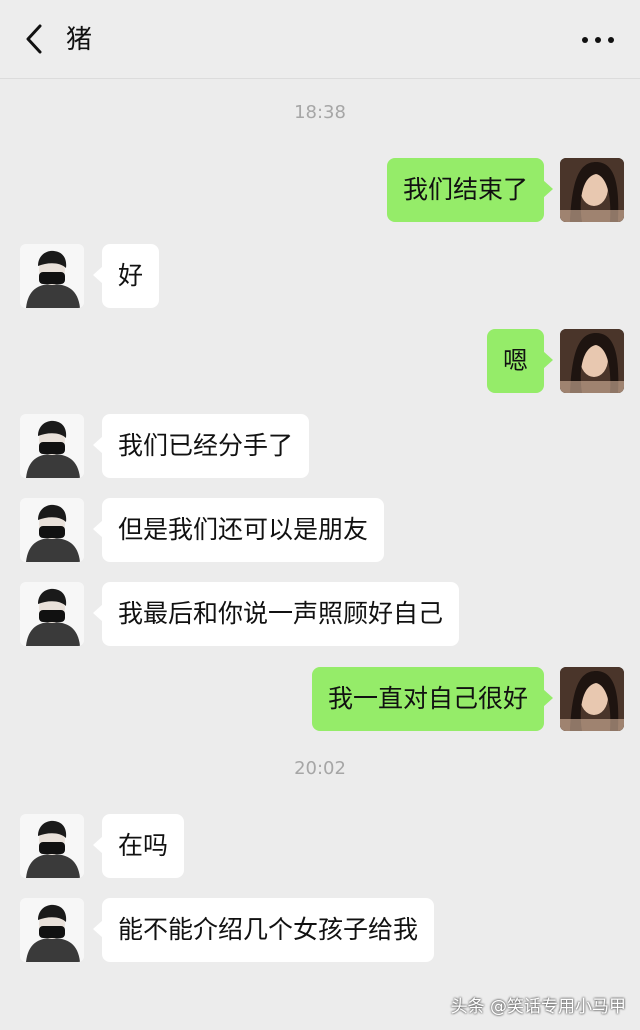 The height and width of the screenshot is (1030, 640). I want to click on chevron-left-icon, so click(35, 39).